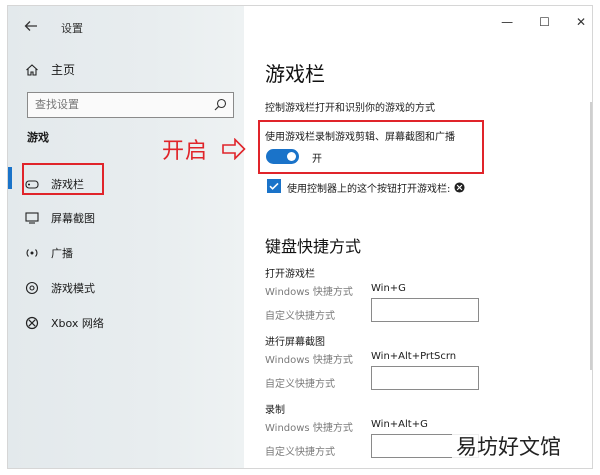 The image size is (600, 475). I want to click on sidebar-item-label: 游戏模式, so click(73, 288).